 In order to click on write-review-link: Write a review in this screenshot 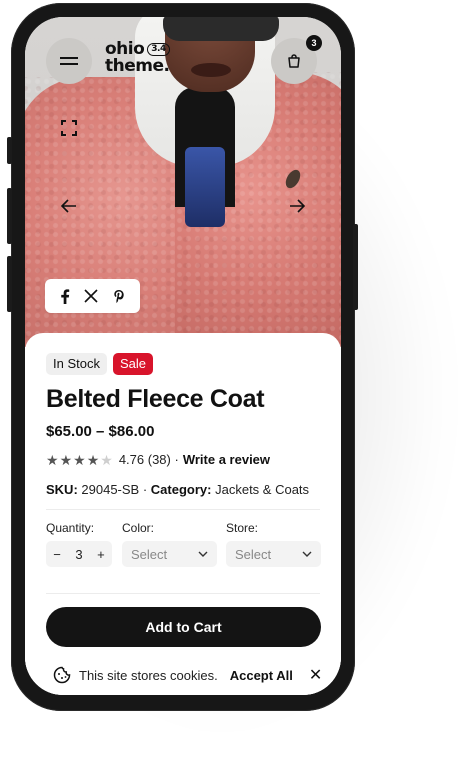, I will do `click(226, 459)`.